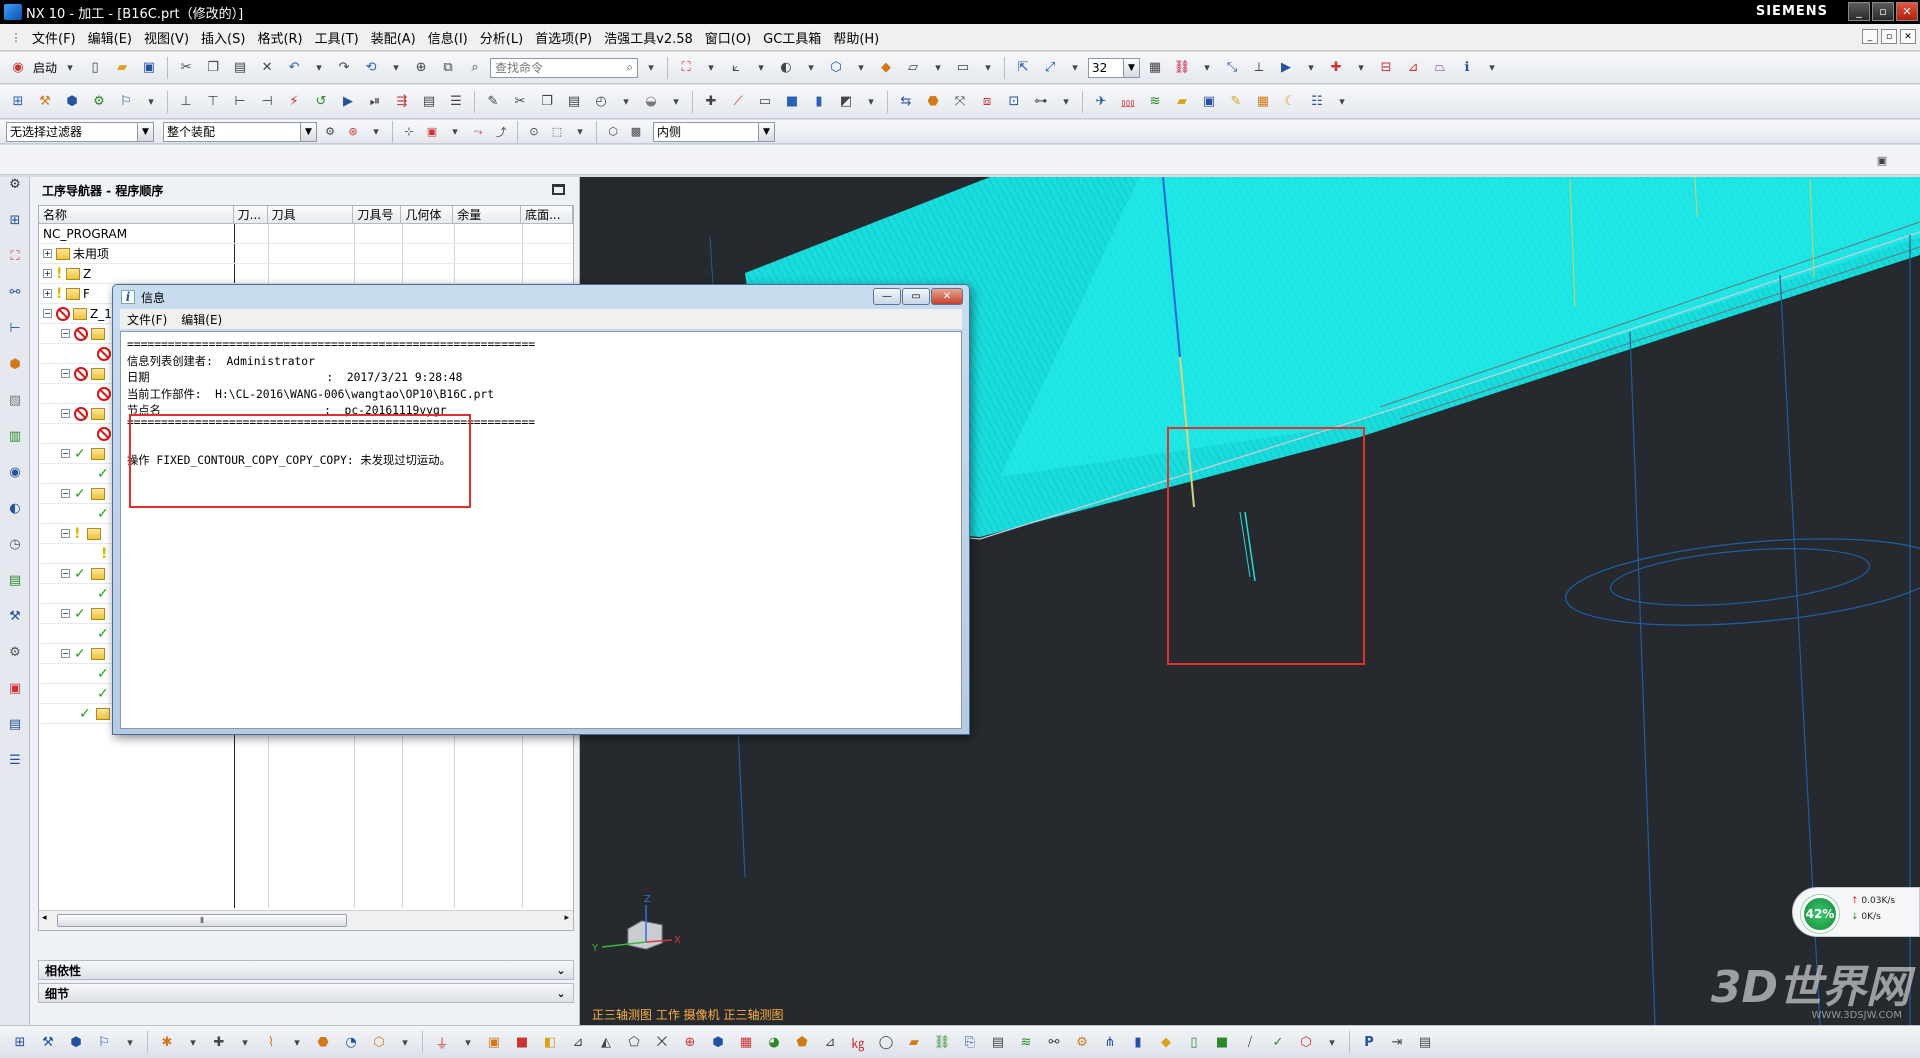 Image resolution: width=1920 pixels, height=1058 pixels. Describe the element at coordinates (319, 68) in the screenshot. I see `undo-dropdown-icon: ▾` at that location.